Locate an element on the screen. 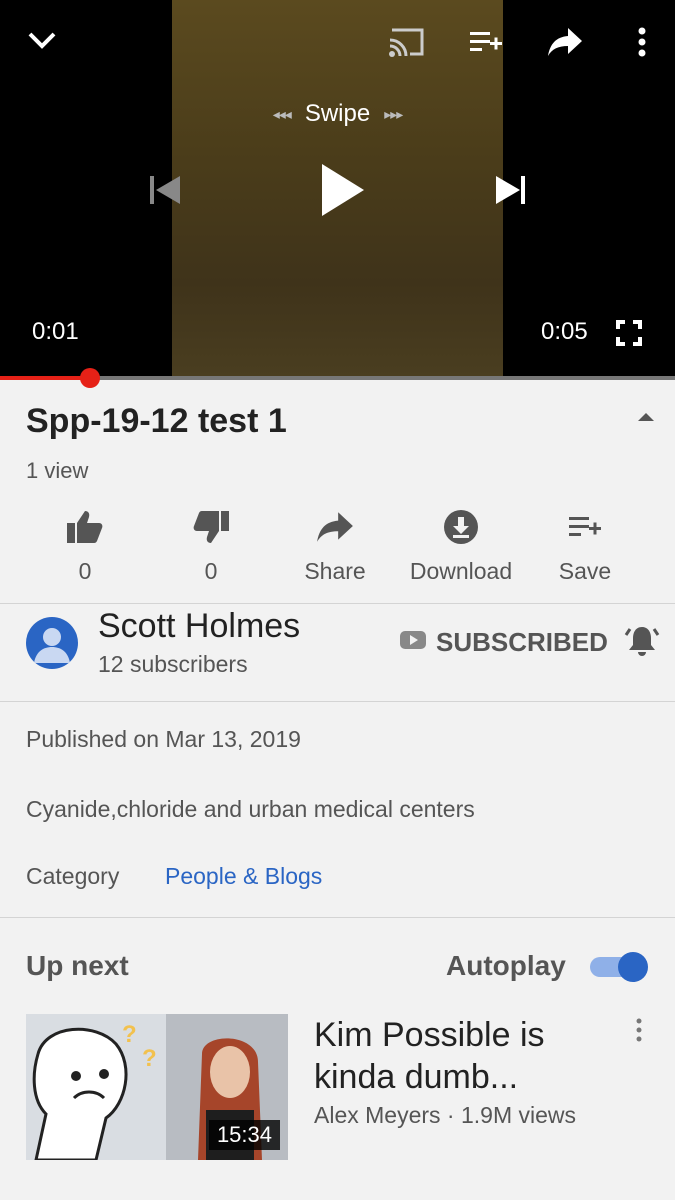 The image size is (675, 1200). previous-icon is located at coordinates (165, 190).